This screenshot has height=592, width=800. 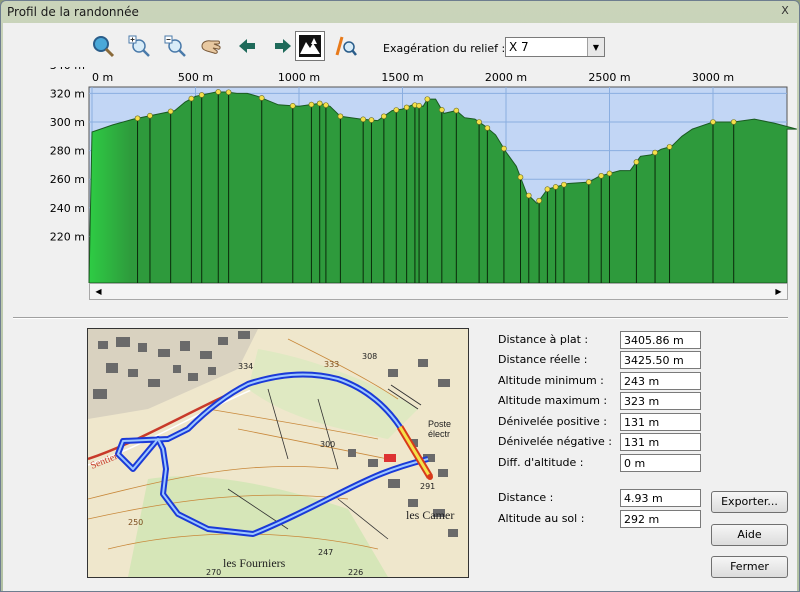 What do you see at coordinates (73, 12) in the screenshot?
I see `window-title: Profil de la randonnée` at bounding box center [73, 12].